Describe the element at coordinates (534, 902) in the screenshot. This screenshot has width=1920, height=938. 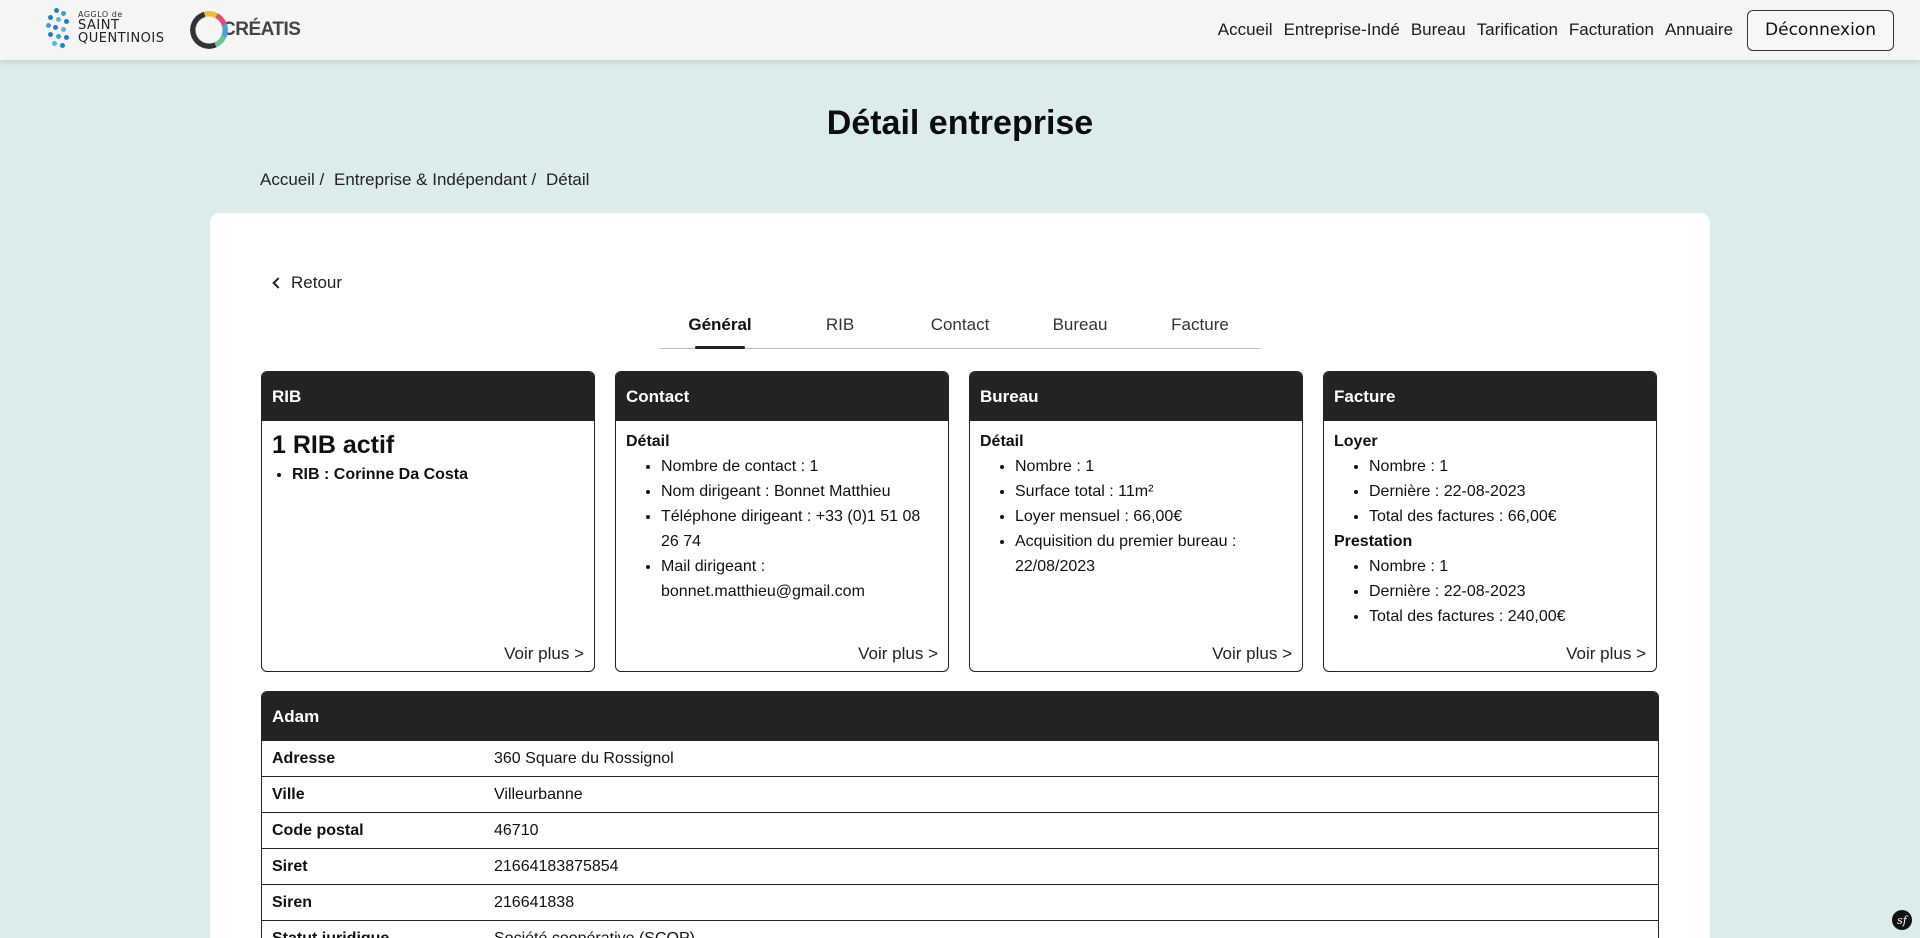
I see `row-value: 216641838` at that location.